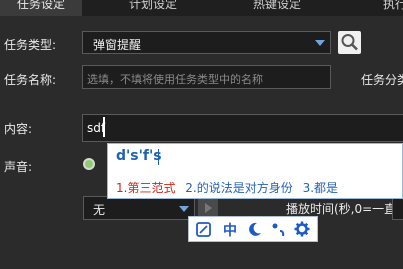 This screenshot has width=403, height=269. I want to click on search-button, so click(349, 42).